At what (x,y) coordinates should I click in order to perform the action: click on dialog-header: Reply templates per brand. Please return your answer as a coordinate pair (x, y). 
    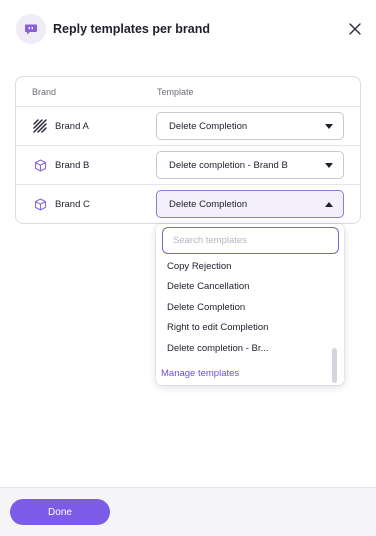
    Looking at the image, I should click on (188, 30).